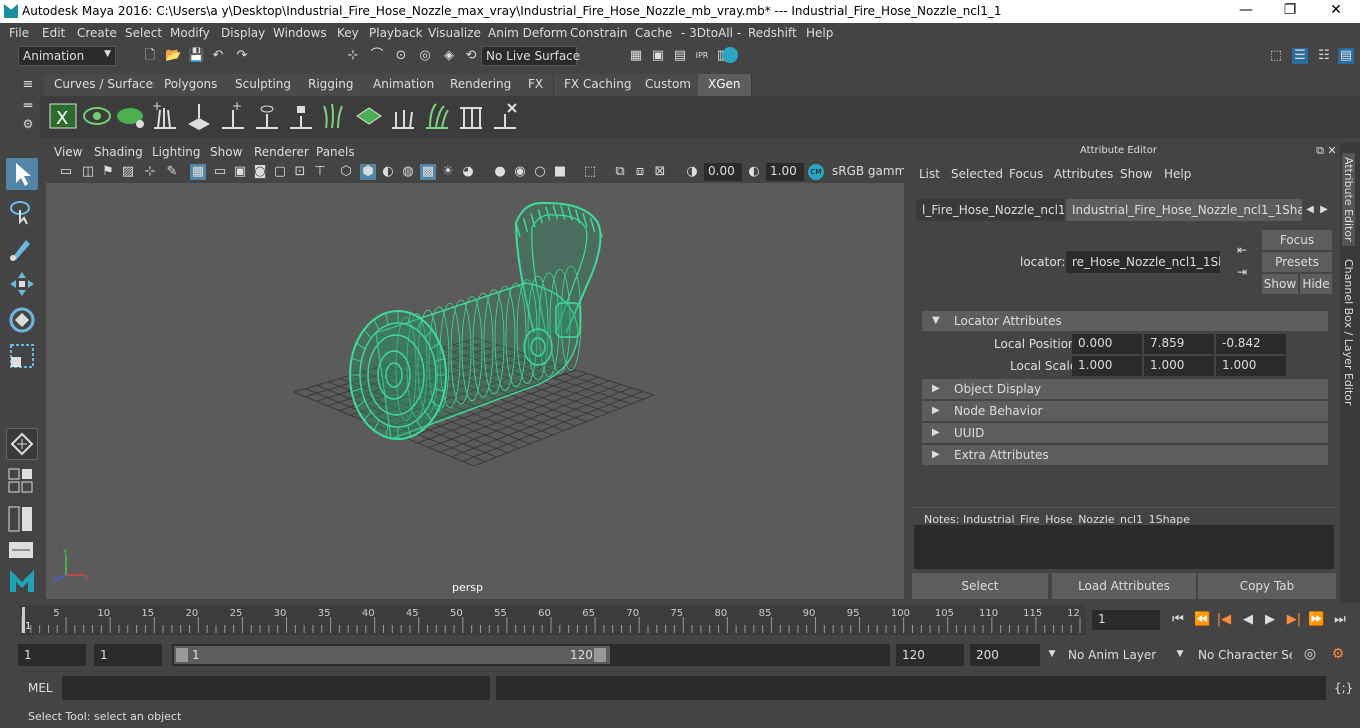 The width and height of the screenshot is (1360, 728). Describe the element at coordinates (301, 116) in the screenshot. I see `xgen-lock-guides-icon` at that location.